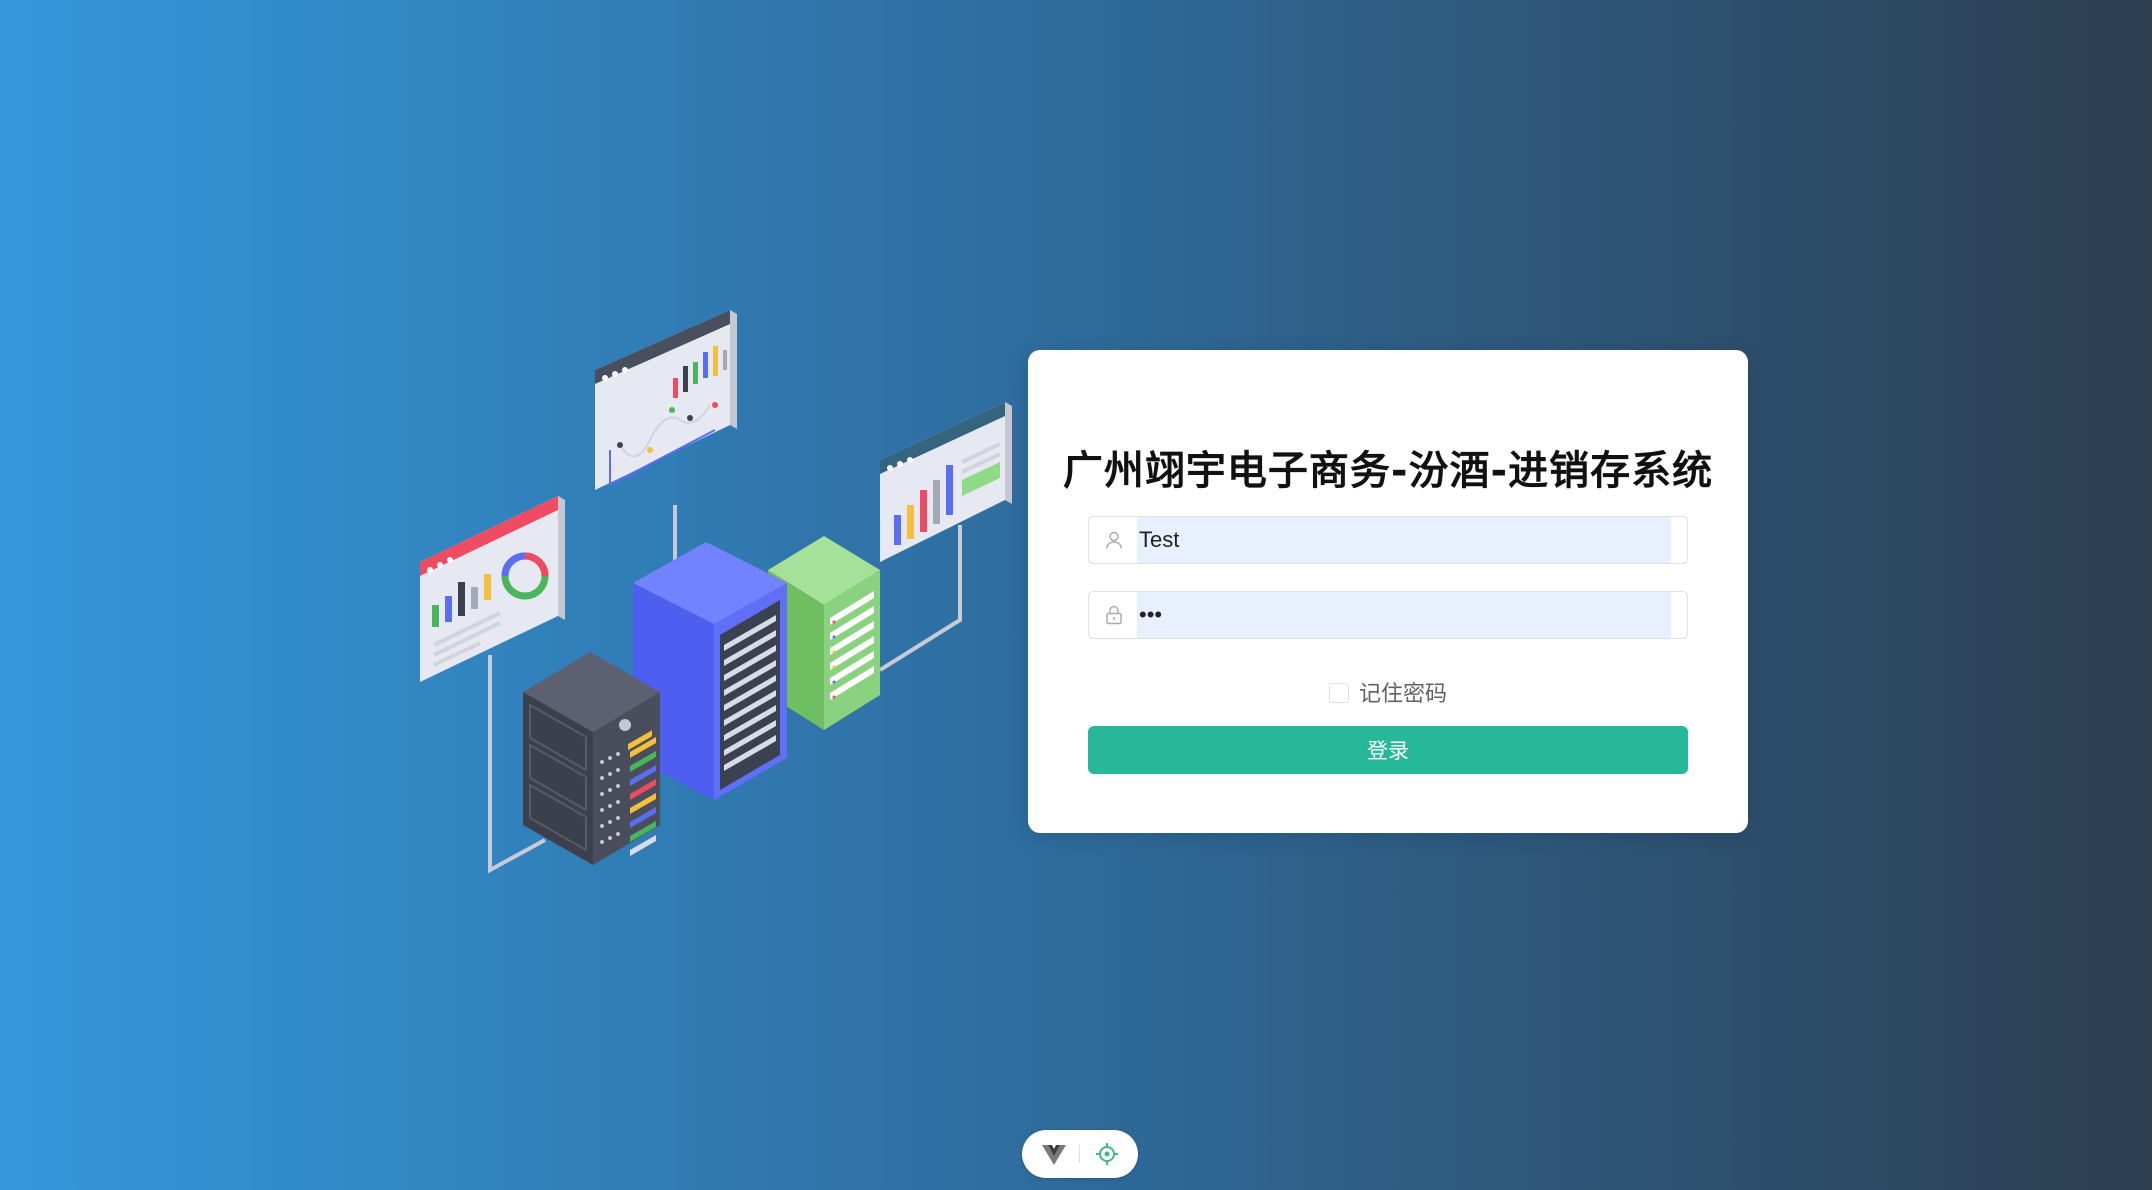 The image size is (2152, 1190). I want to click on login-card: 广州翊宇电子商务-汾酒-进销存系统 记住密码 登录, so click(1388, 591).